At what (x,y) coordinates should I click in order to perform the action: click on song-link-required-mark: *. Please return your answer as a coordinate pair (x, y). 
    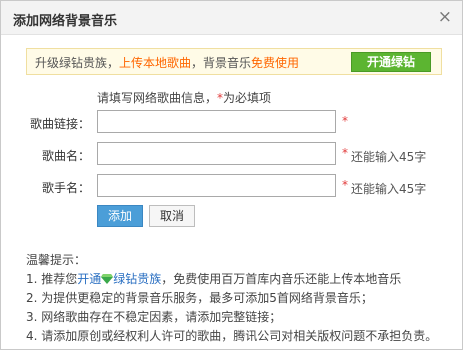
    Looking at the image, I should click on (345, 121).